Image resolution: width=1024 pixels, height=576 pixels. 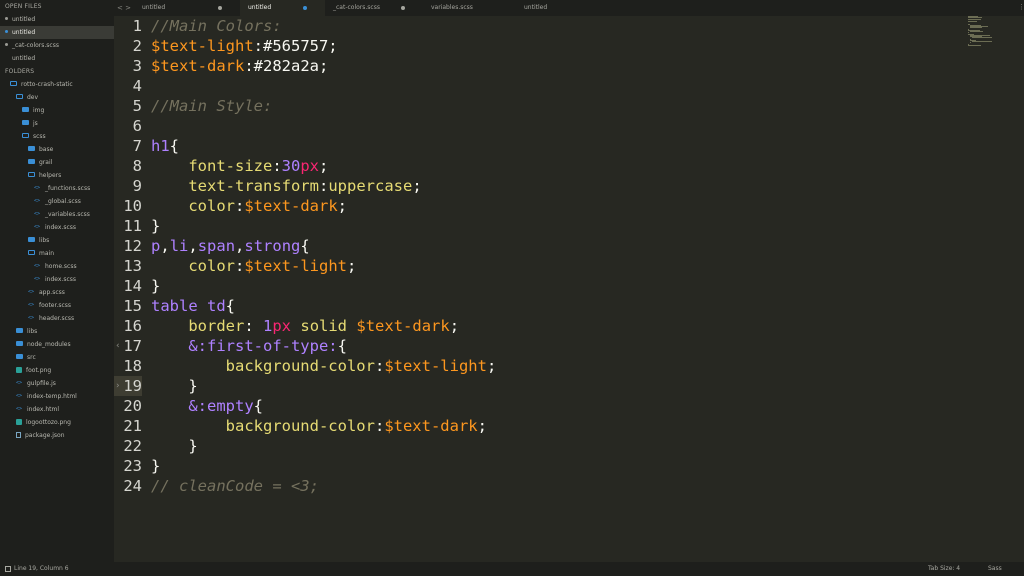 I want to click on code-line: $text-dark:#282a2a;, so click(x=239, y=66).